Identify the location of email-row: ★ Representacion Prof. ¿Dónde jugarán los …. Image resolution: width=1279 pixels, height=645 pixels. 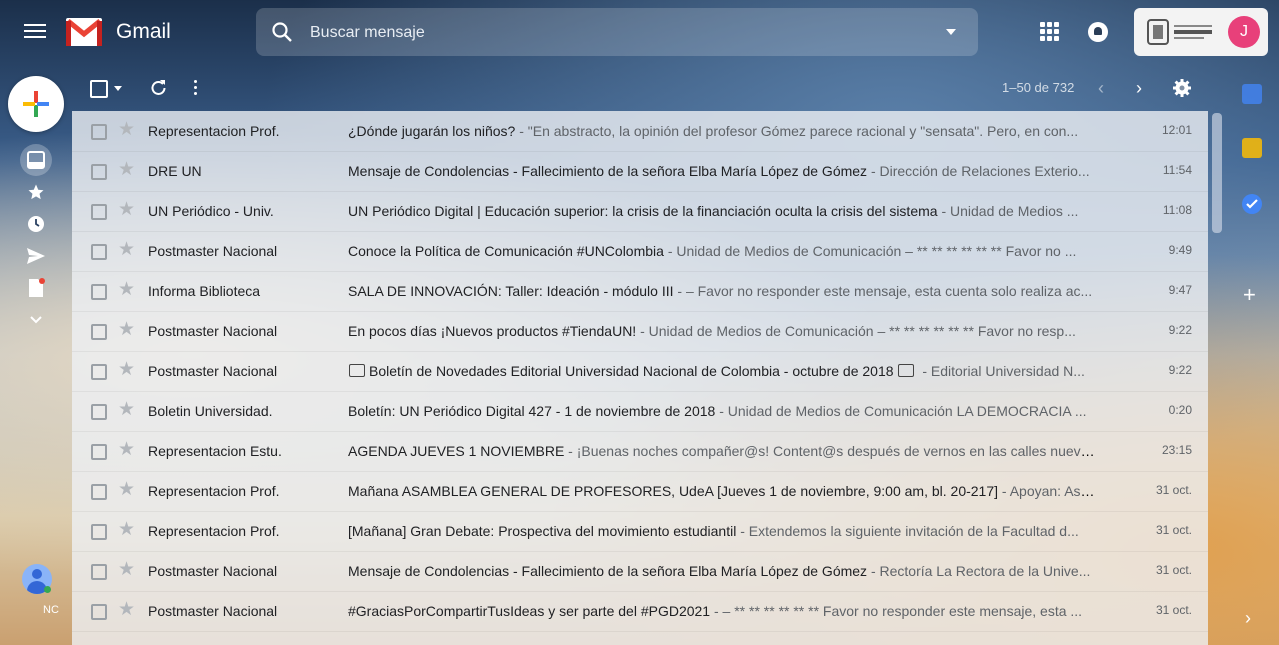
(640, 131).